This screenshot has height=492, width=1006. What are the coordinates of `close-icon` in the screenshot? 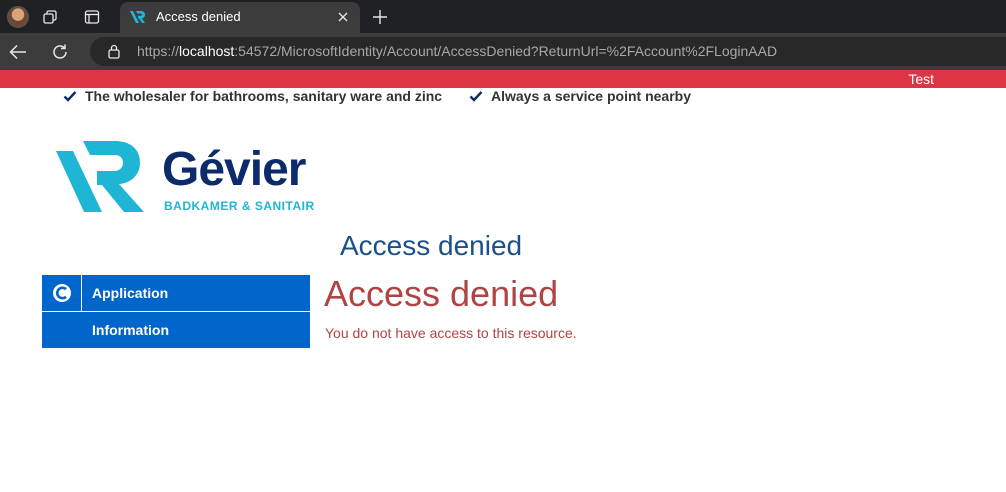 It's located at (343, 17).